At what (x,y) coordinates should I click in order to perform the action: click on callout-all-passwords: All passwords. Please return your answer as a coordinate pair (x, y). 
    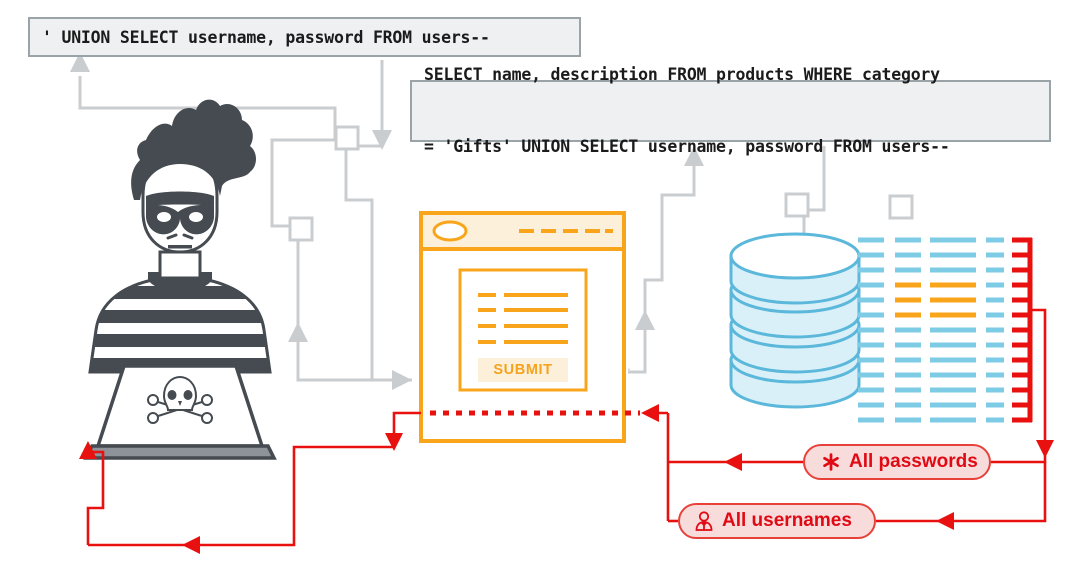
    Looking at the image, I should click on (897, 462).